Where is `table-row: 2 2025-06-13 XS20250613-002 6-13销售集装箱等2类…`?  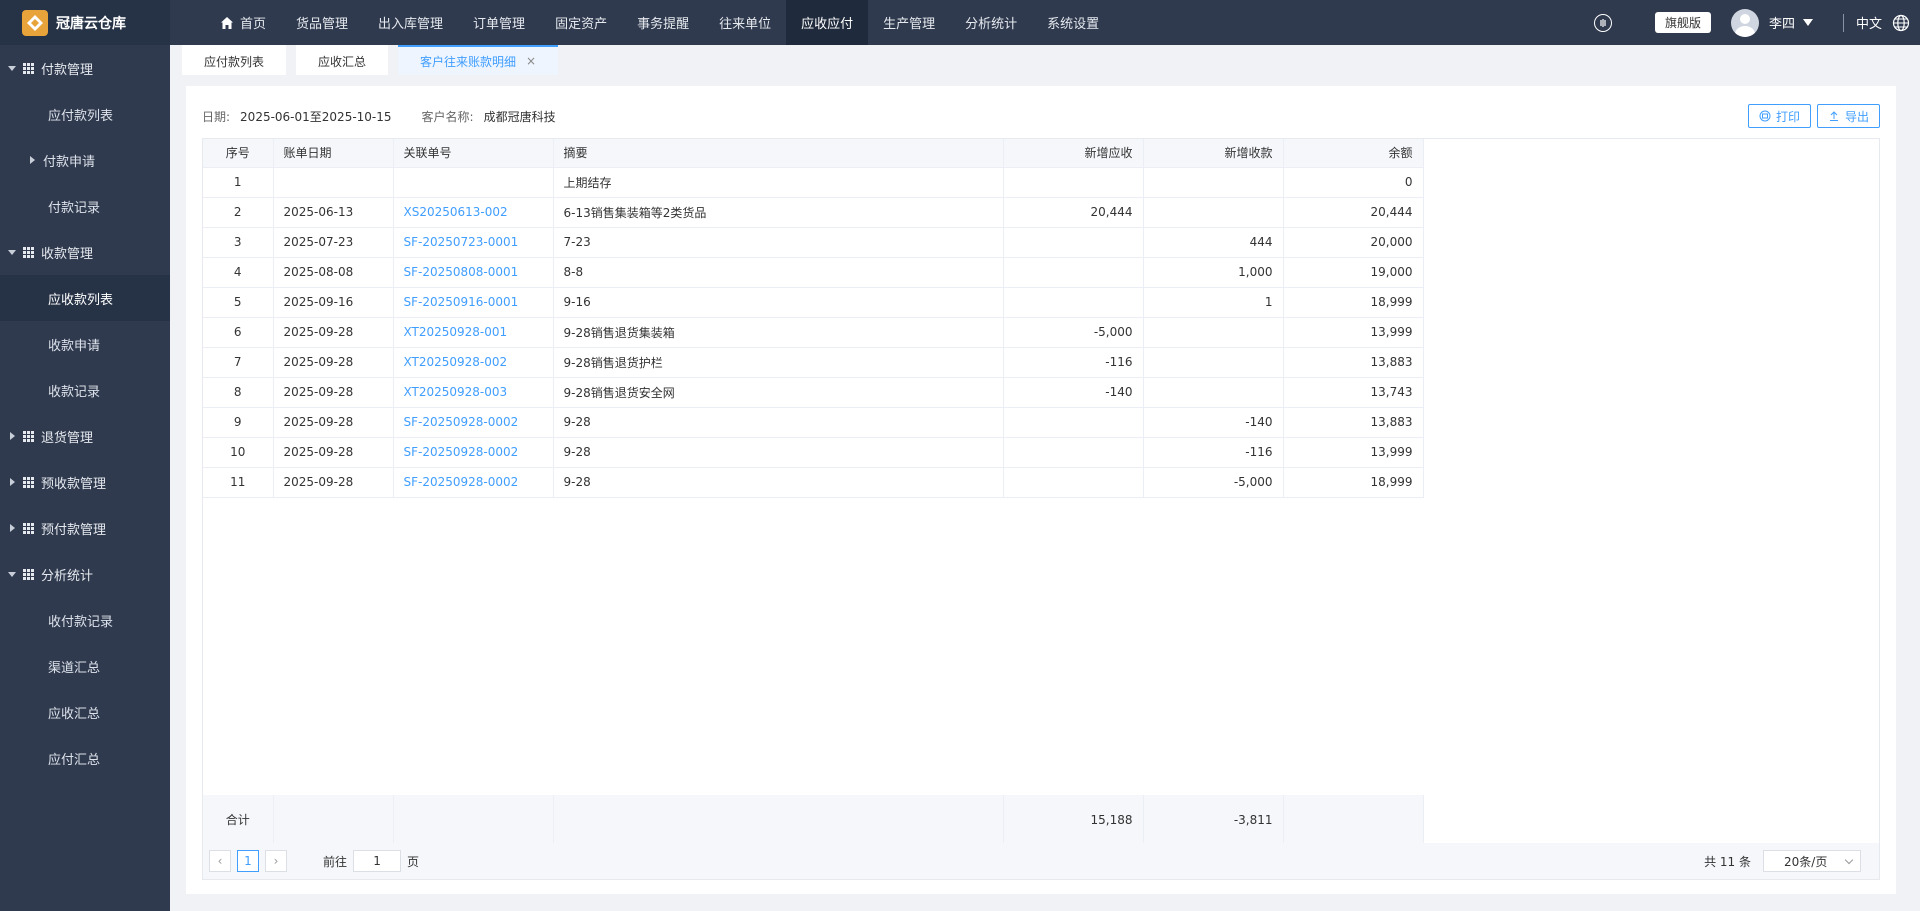
table-row: 2 2025-06-13 XS20250613-002 6-13销售集装箱等2类… is located at coordinates (813, 212).